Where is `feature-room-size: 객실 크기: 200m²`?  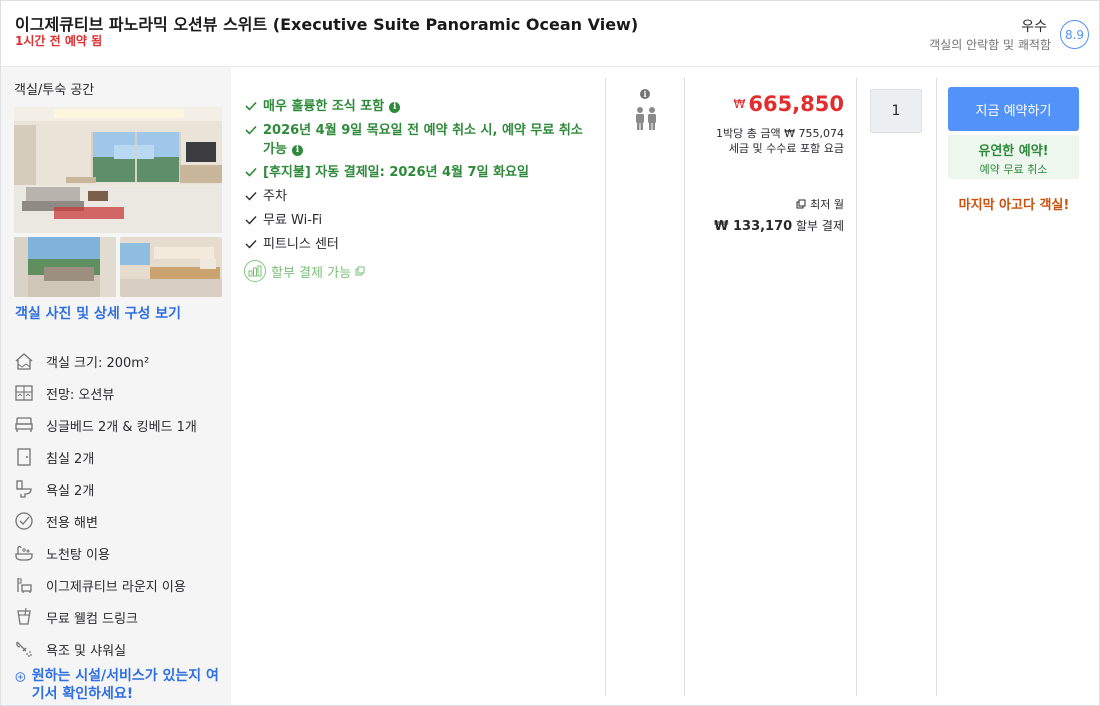 feature-room-size: 객실 크기: 200m² is located at coordinates (121, 361).